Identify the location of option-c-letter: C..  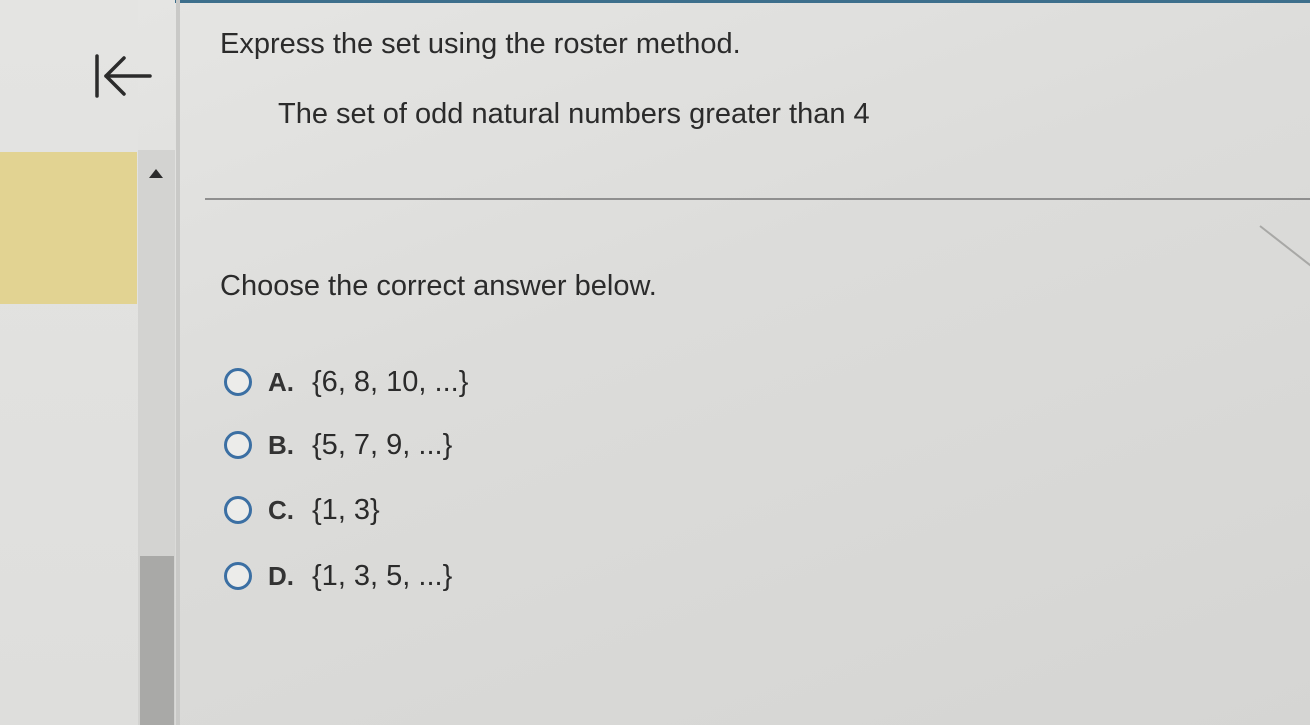
(281, 509).